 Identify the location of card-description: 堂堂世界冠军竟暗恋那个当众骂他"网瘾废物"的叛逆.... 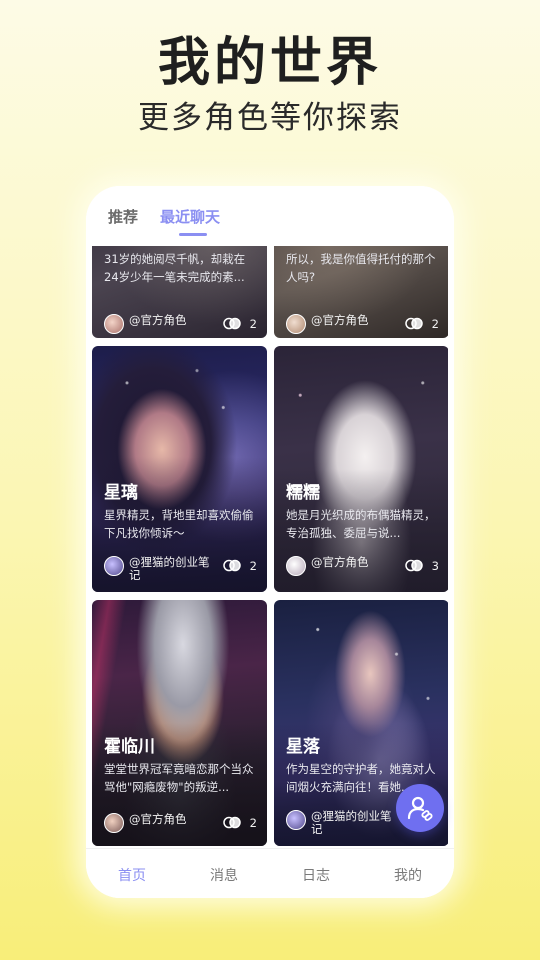
(179, 778).